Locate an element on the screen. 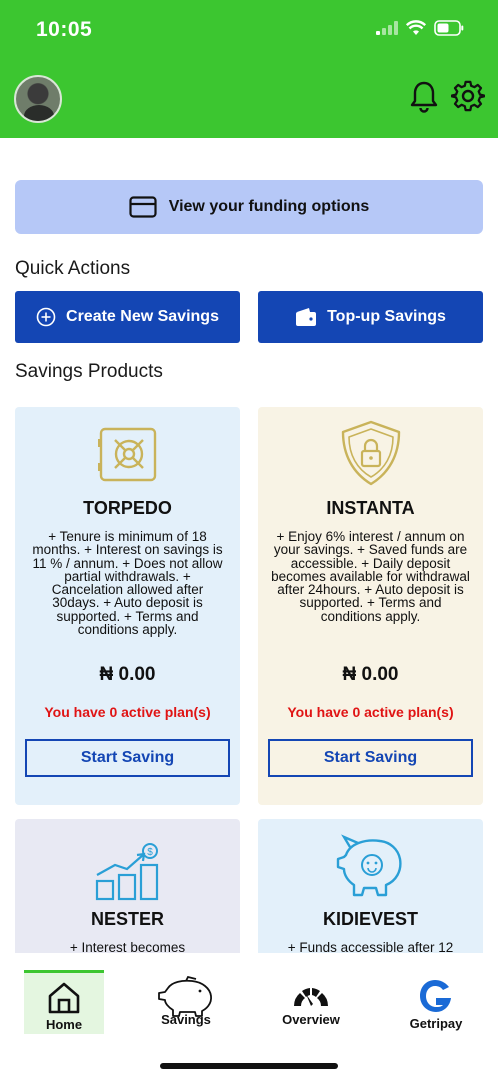 The width and height of the screenshot is (498, 1080). top-up-savings-button: Top-up Savings is located at coordinates (370, 317).